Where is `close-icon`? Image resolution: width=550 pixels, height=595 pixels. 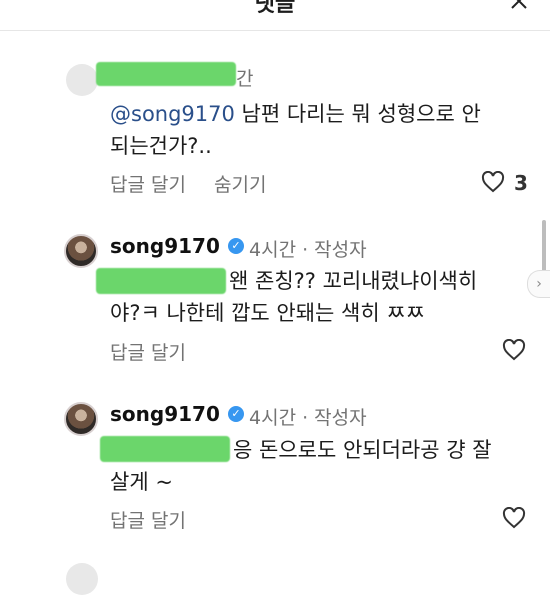
close-icon is located at coordinates (519, 5).